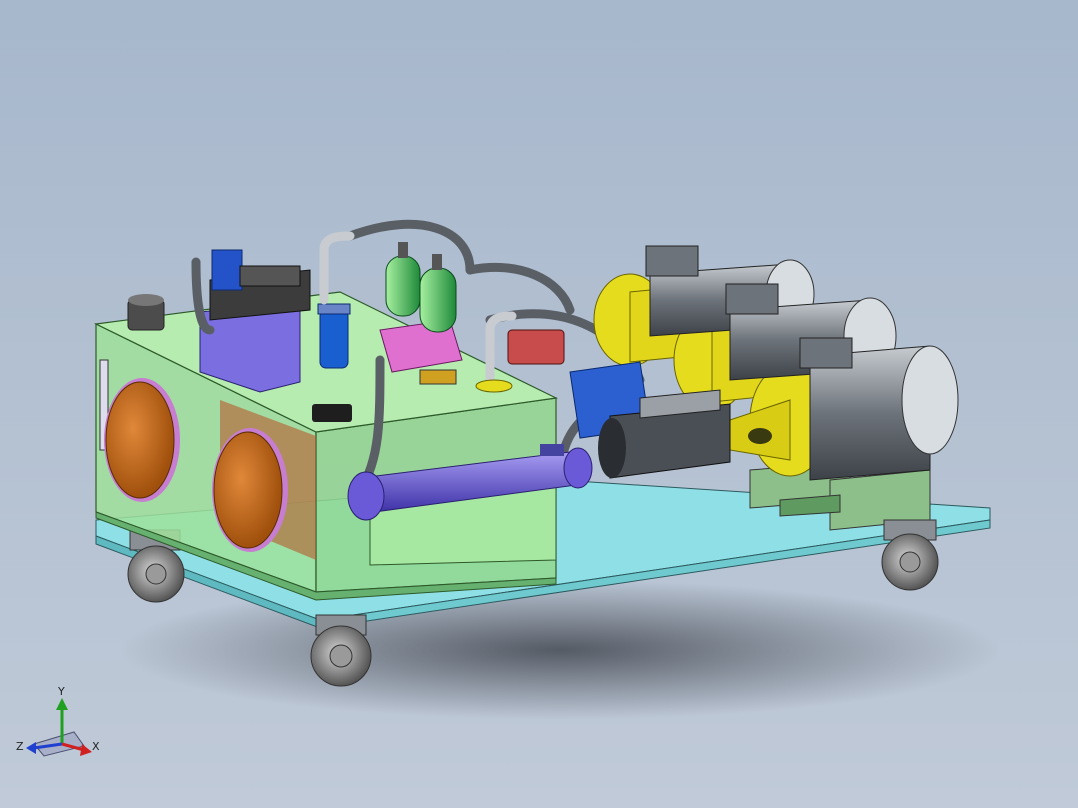  I want to click on return-filter, so click(334, 336).